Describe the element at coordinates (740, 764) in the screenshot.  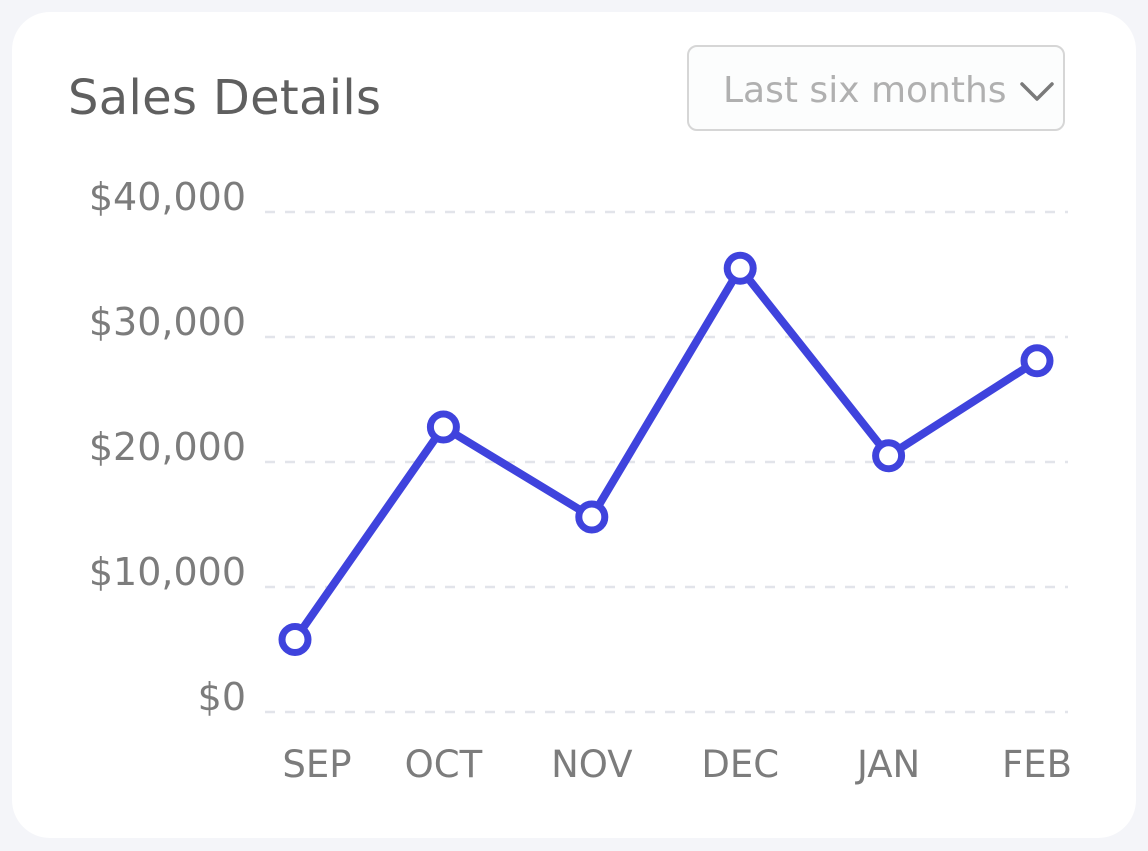
I see `x-tick-label: DEC` at that location.